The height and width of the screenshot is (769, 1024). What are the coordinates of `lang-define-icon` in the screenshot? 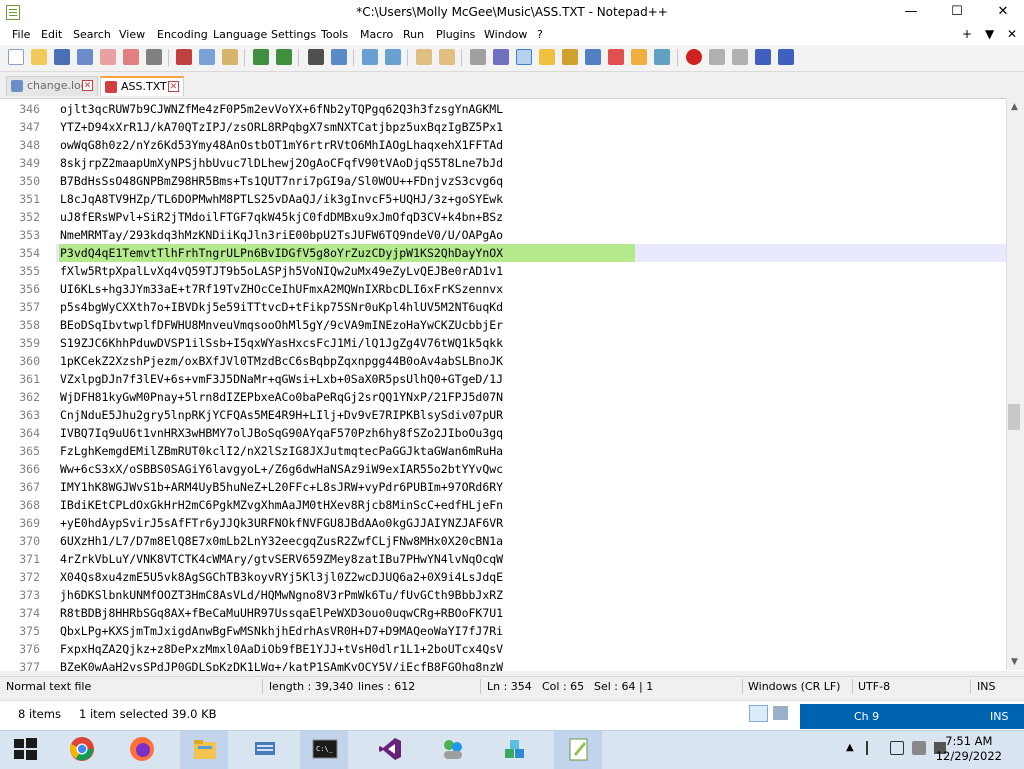 It's located at (547, 57).